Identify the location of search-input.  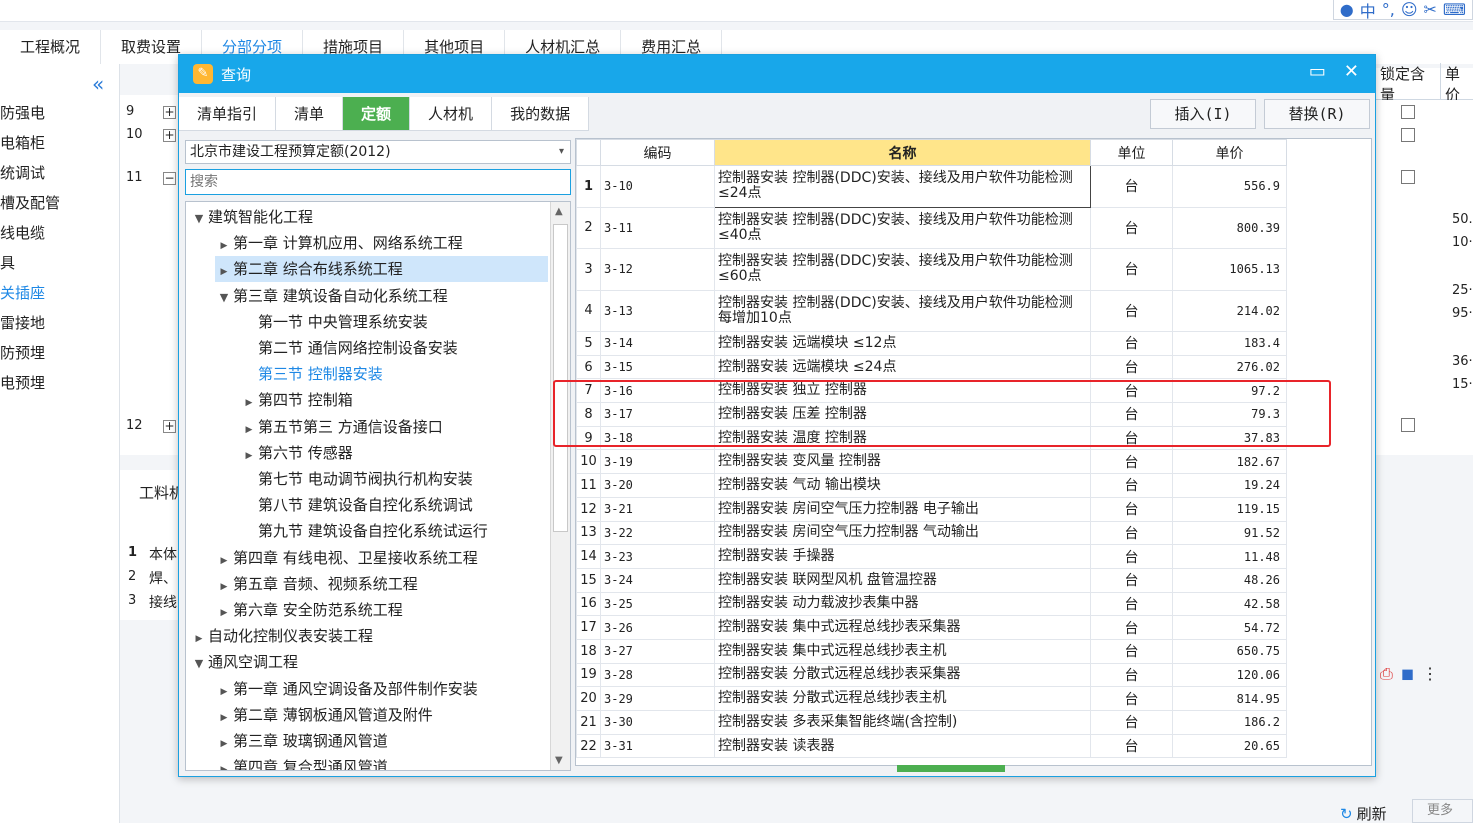
(378, 182).